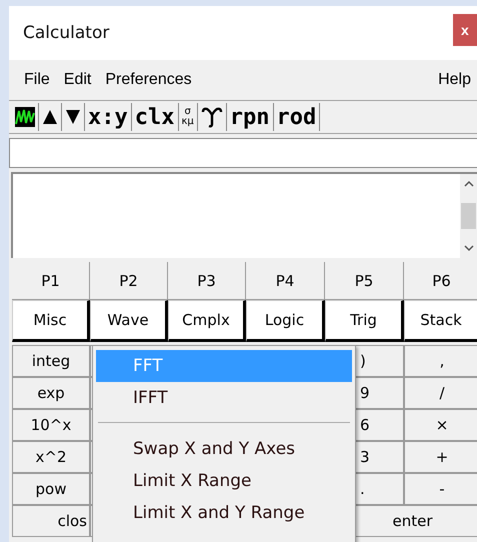  What do you see at coordinates (51, 361) in the screenshot?
I see `key-button: integ` at bounding box center [51, 361].